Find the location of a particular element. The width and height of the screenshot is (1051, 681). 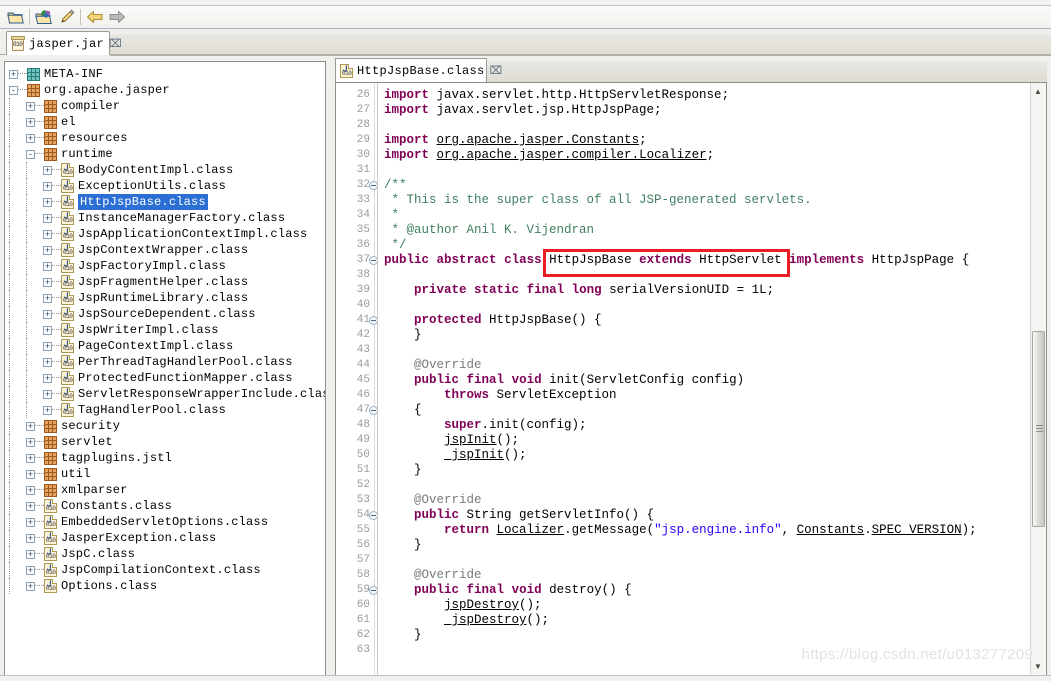

tree-item: + META-INF is located at coordinates (167, 74).